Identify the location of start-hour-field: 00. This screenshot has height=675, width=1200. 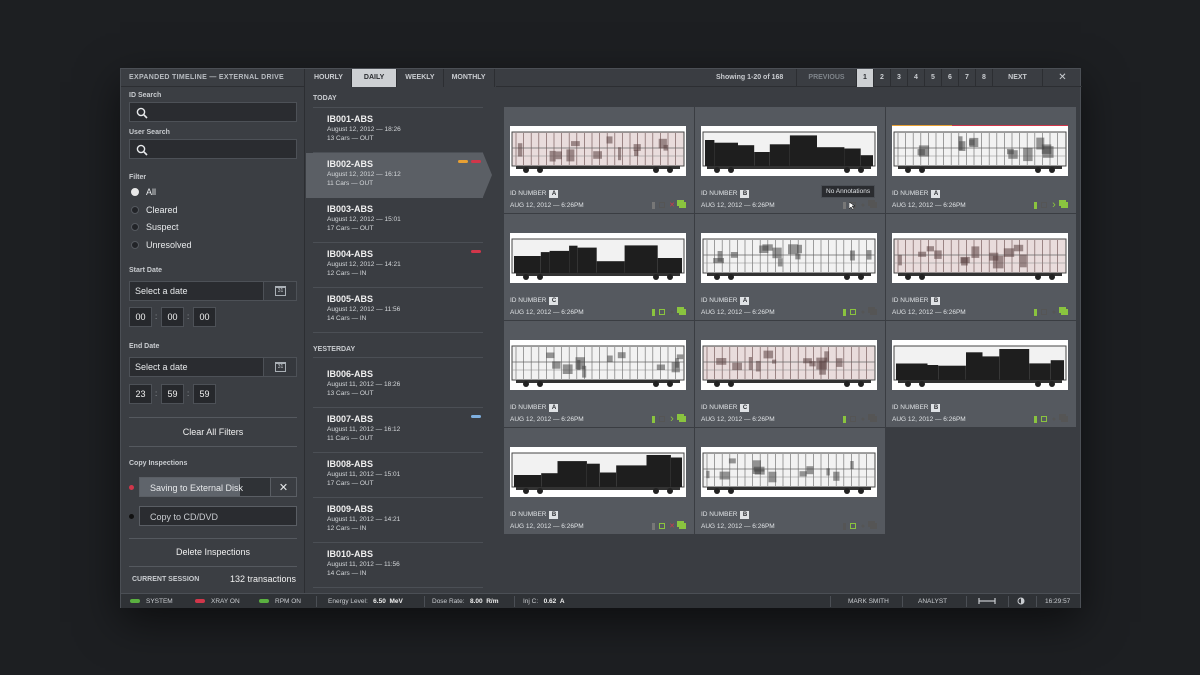
(140, 317).